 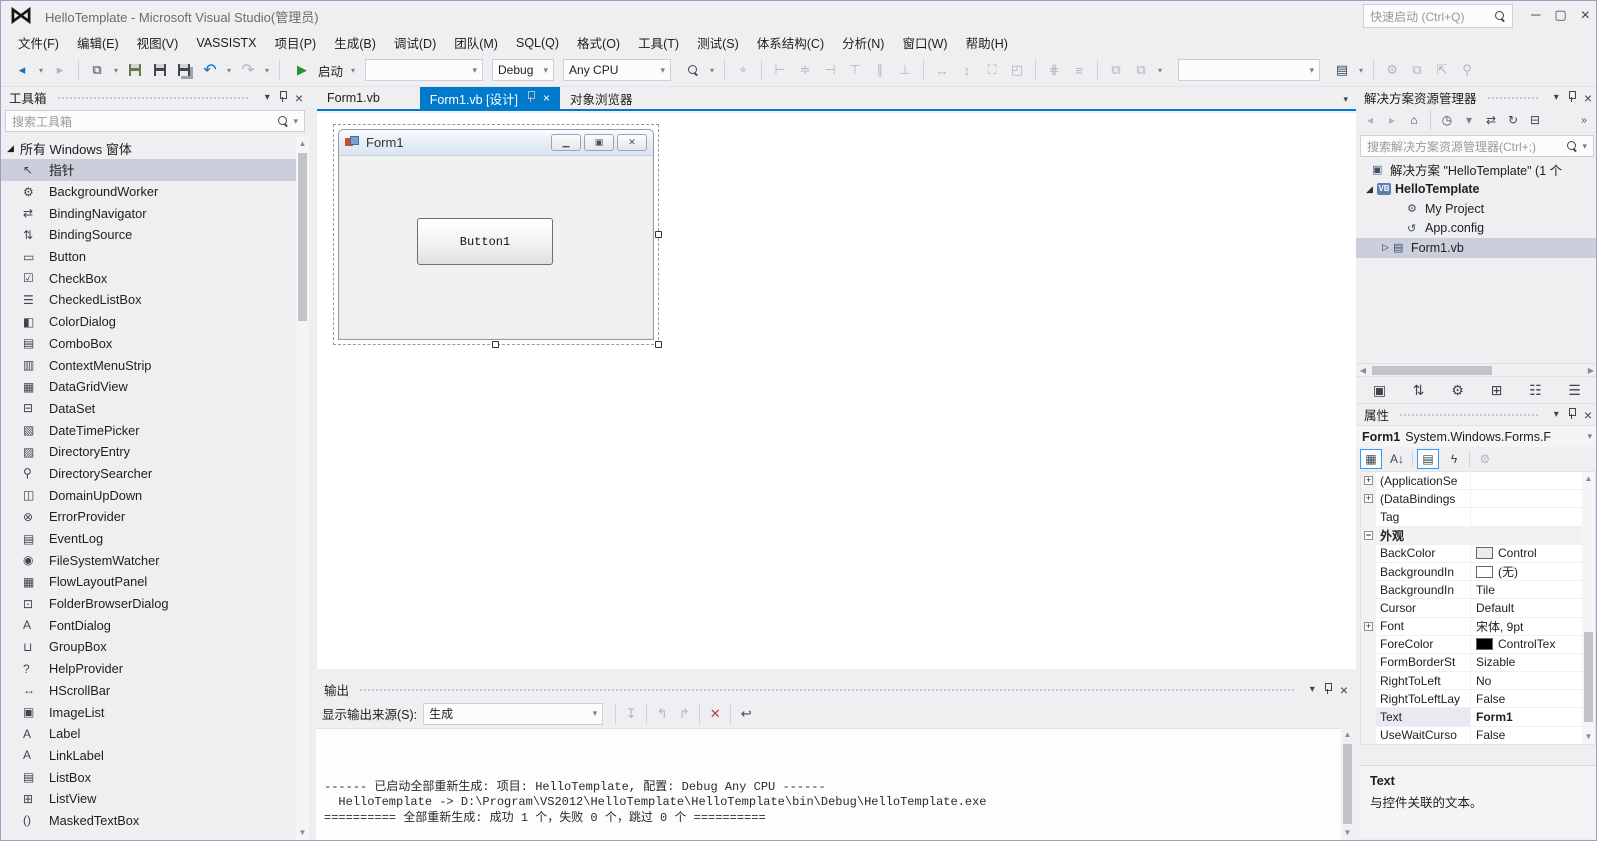 I want to click on size-to-grid-button: ◰, so click(x=1017, y=70).